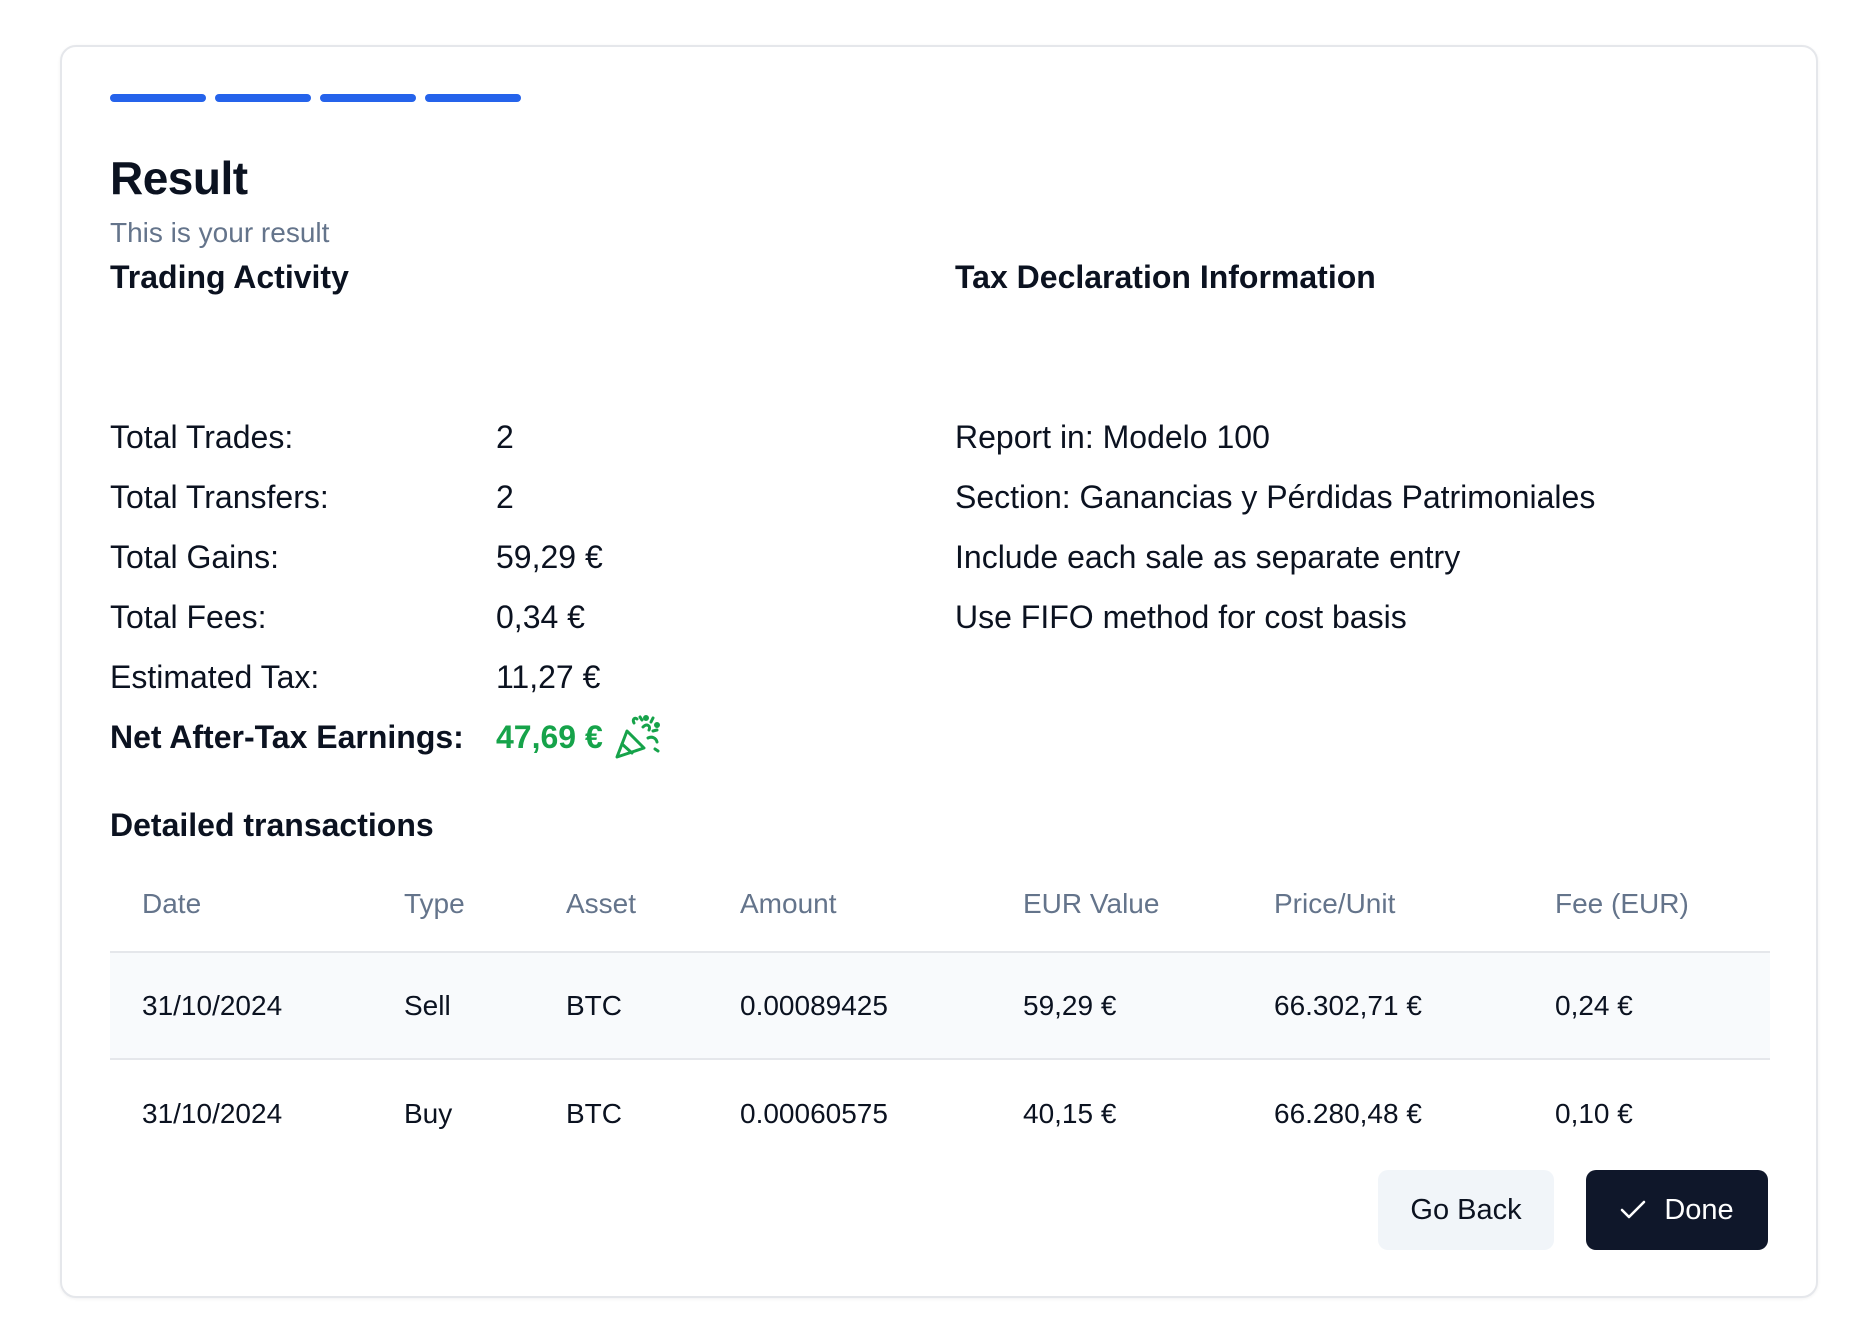 This screenshot has height=1330, width=1866. I want to click on column-header-amount: Amount, so click(788, 903).